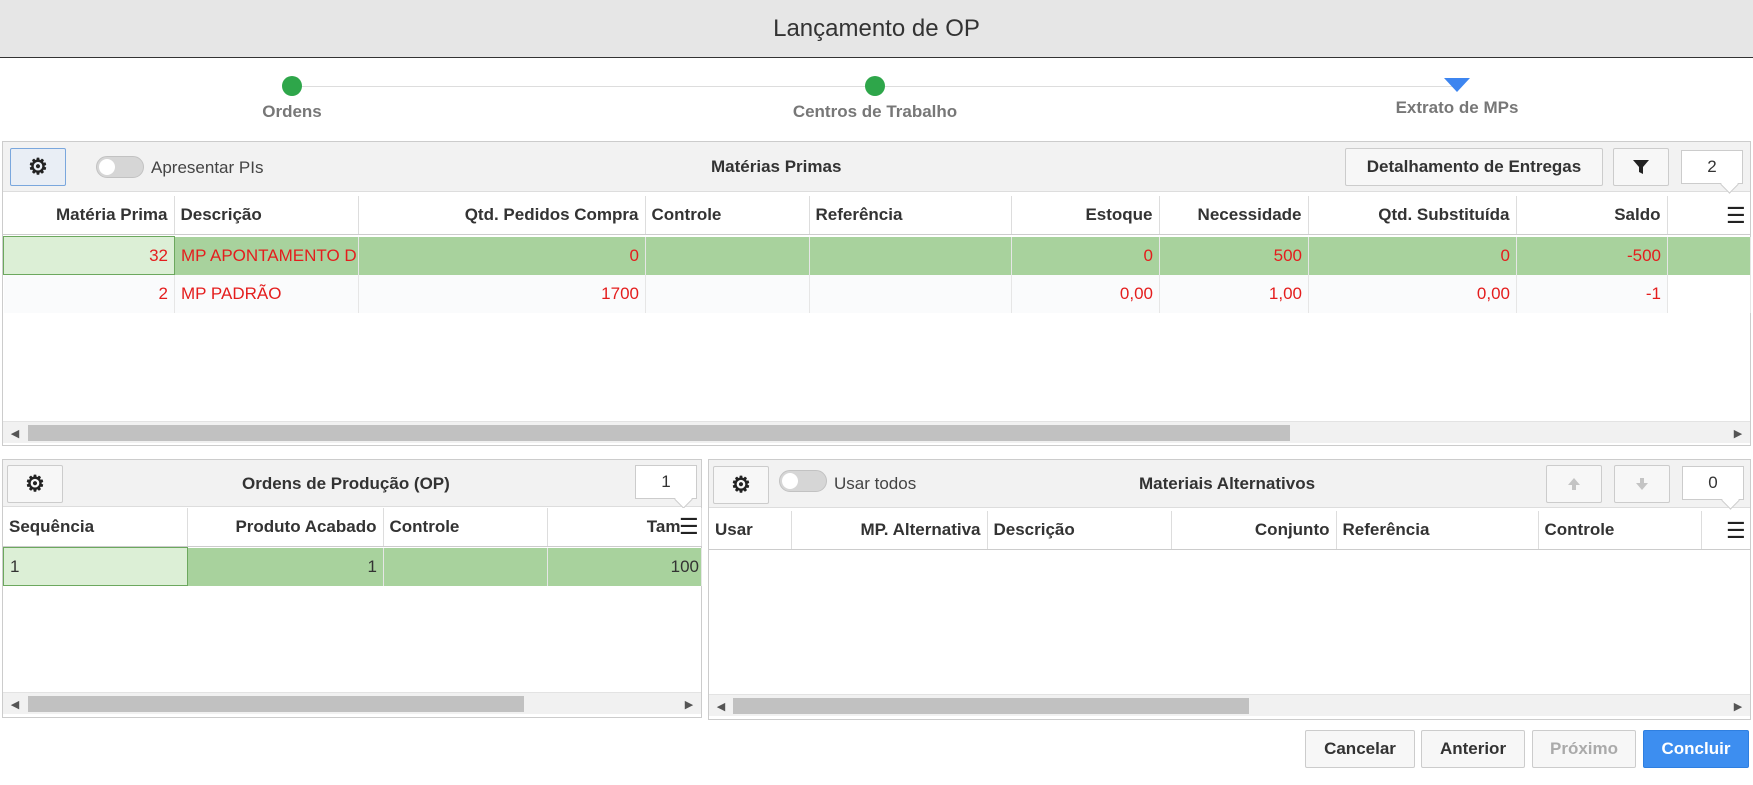  What do you see at coordinates (1360, 749) in the screenshot?
I see `cancel-button: Cancelar` at bounding box center [1360, 749].